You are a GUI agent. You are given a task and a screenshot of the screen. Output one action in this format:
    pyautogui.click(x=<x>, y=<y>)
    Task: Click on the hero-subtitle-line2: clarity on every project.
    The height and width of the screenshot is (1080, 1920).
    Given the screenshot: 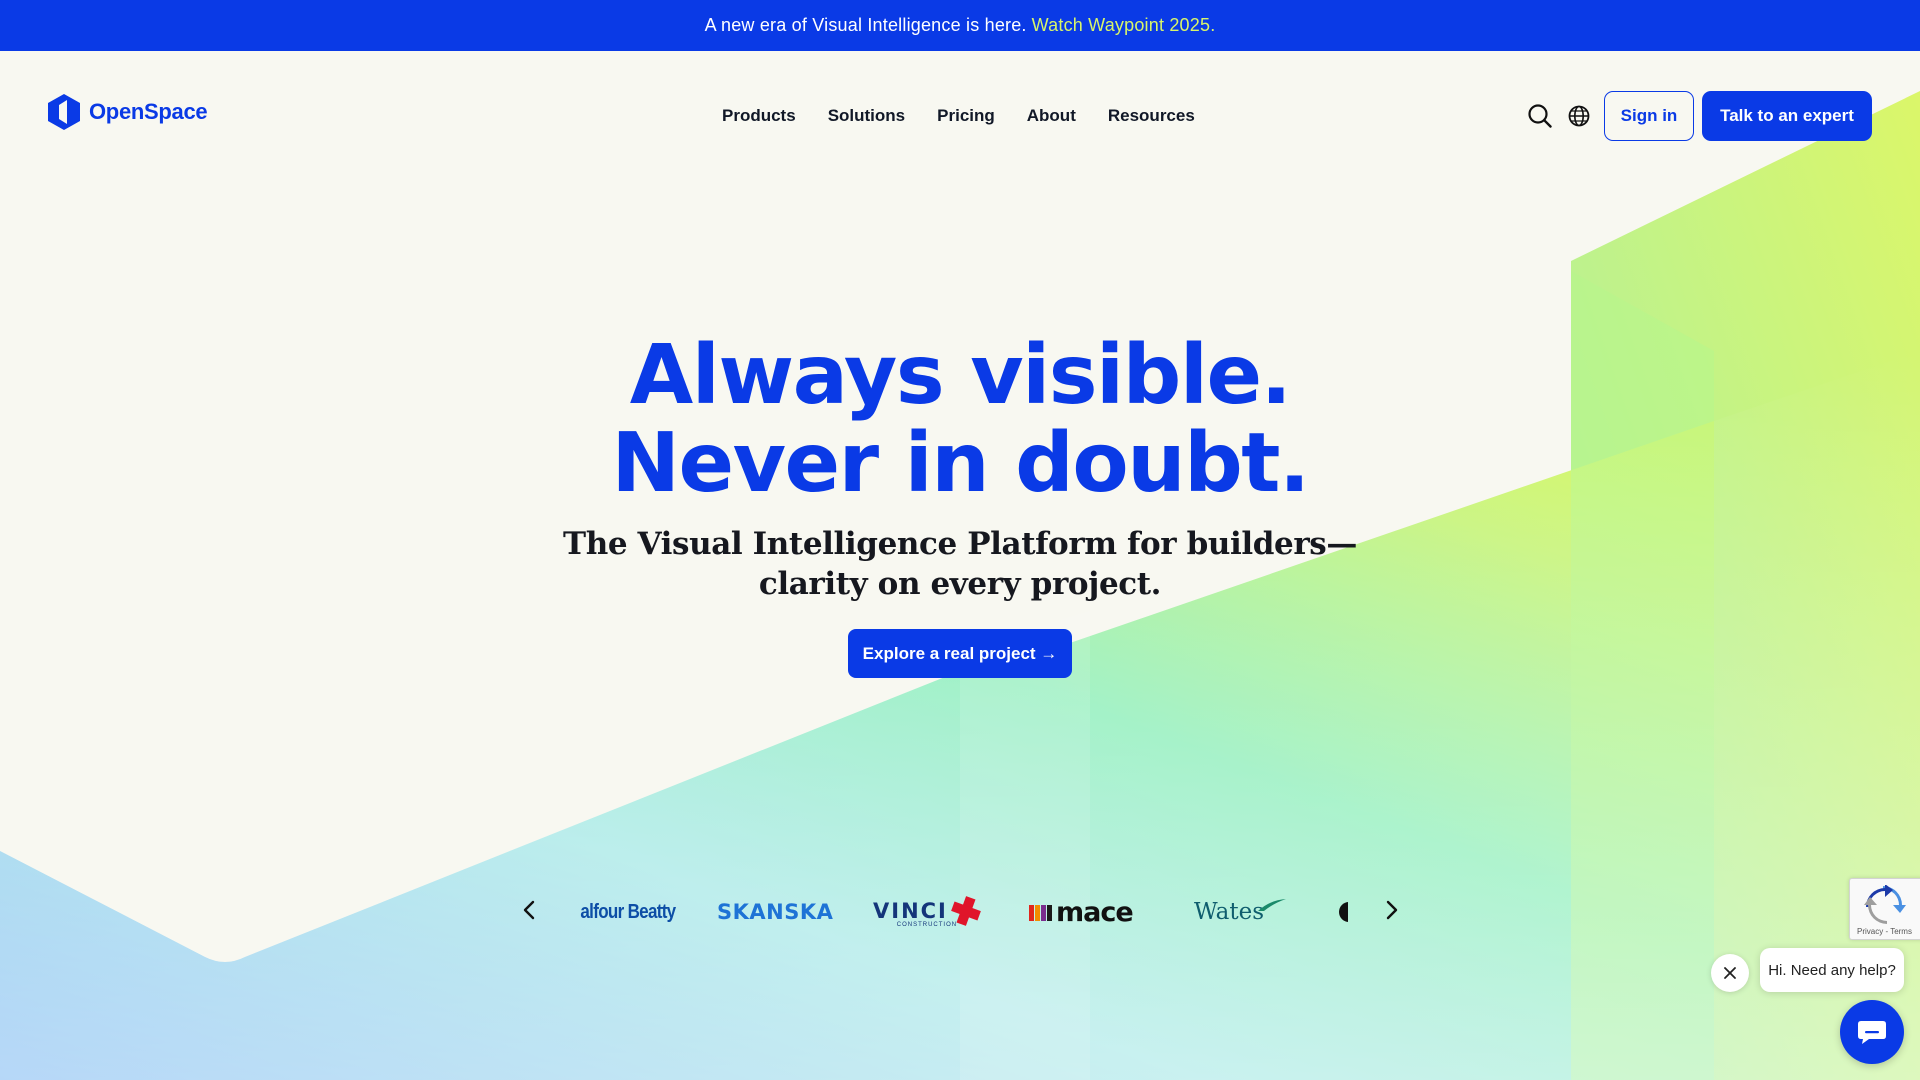 What is the action you would take?
    pyautogui.click(x=960, y=584)
    